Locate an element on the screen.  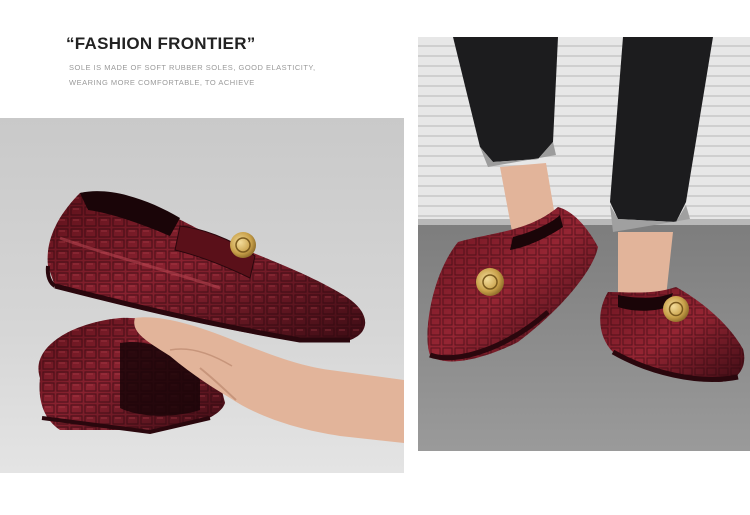
subtitle-line-2: WEARING MORE COMFORTABLE, TO ACHIEVE is located at coordinates (162, 82).